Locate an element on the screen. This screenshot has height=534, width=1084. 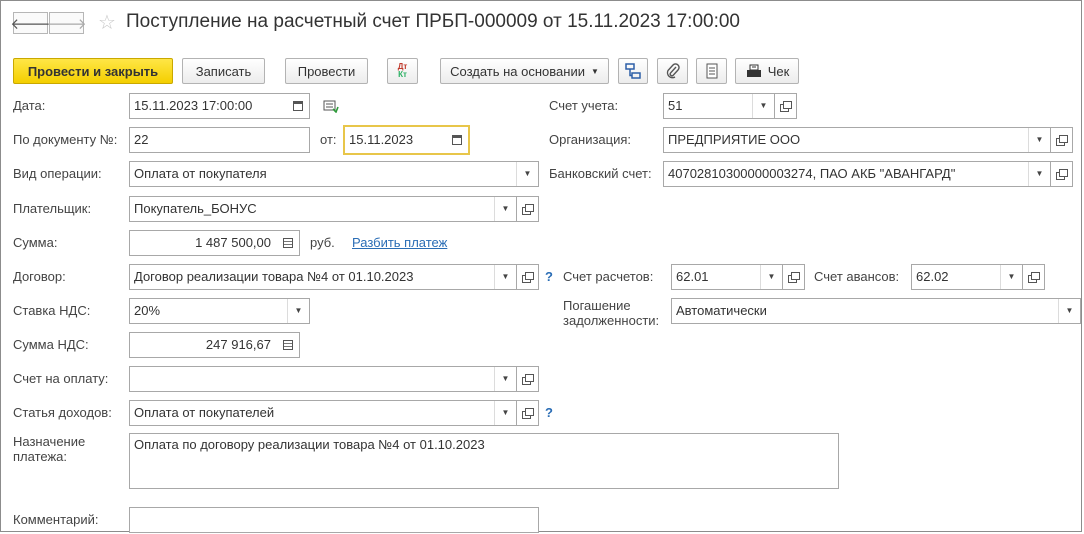
receipt-button: Чек is located at coordinates (767, 71).